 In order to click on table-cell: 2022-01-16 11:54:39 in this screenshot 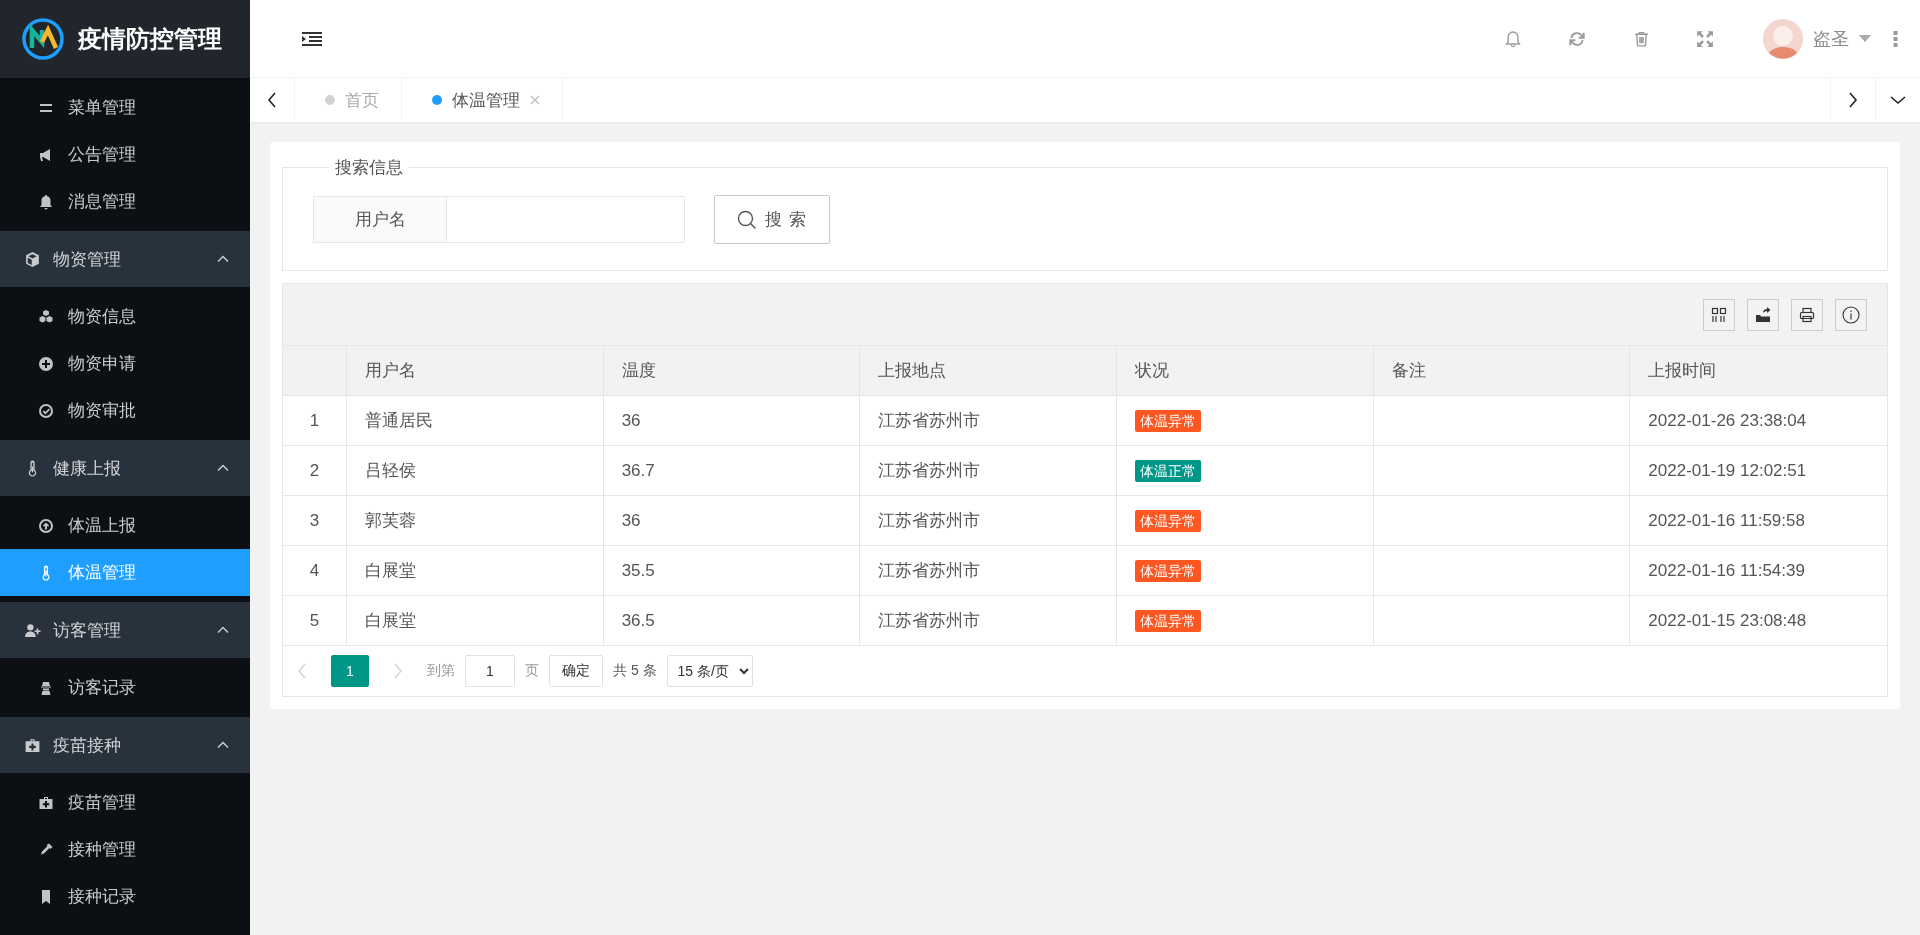, I will do `click(1726, 570)`.